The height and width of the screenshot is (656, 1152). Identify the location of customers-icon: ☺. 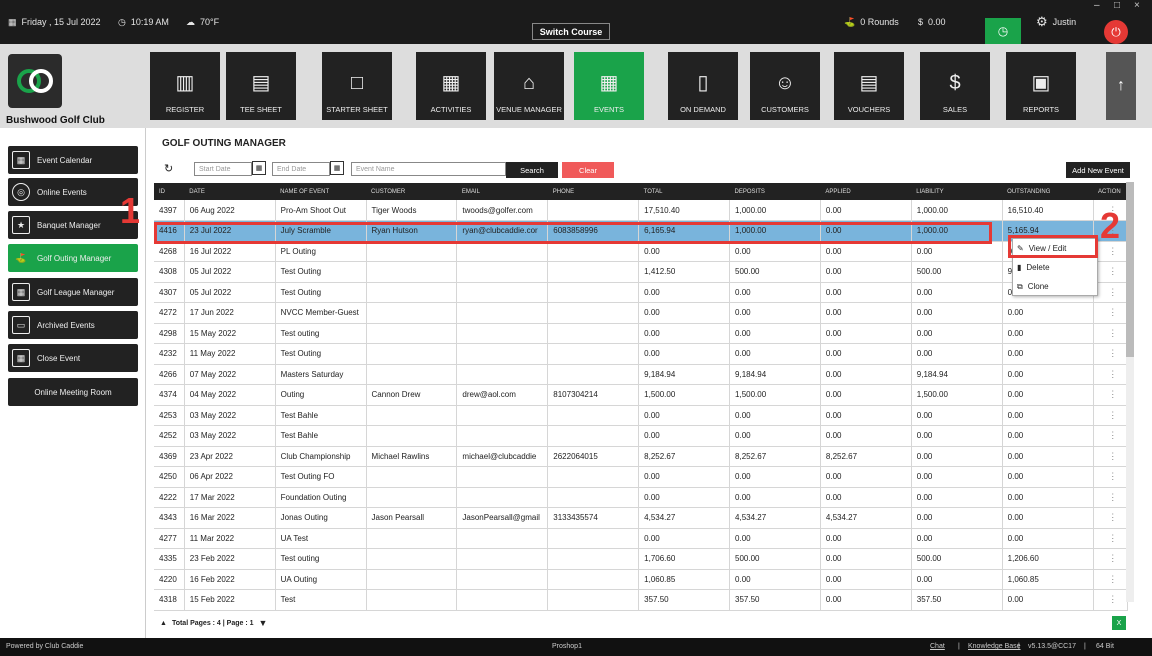
(785, 83).